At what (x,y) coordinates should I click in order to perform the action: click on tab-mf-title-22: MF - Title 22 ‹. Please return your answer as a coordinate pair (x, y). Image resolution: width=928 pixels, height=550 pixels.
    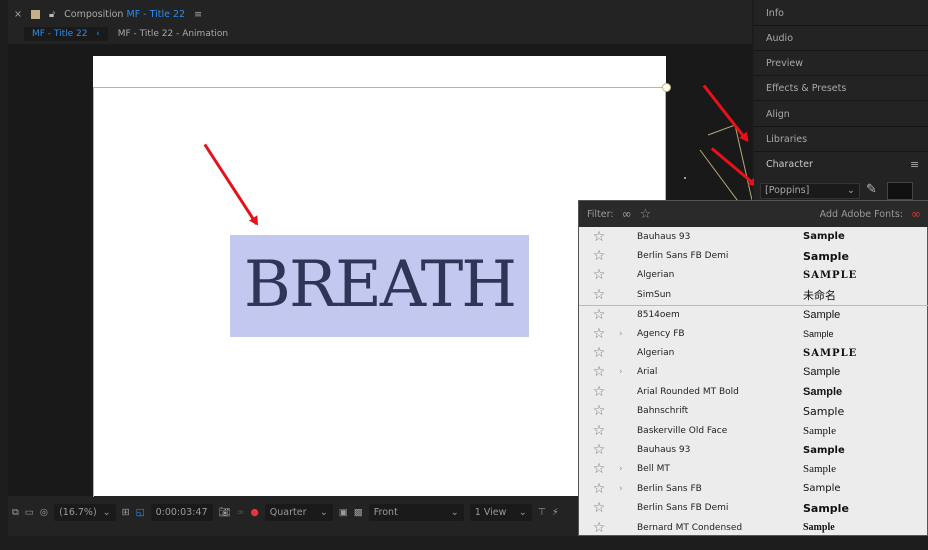
    Looking at the image, I should click on (66, 34).